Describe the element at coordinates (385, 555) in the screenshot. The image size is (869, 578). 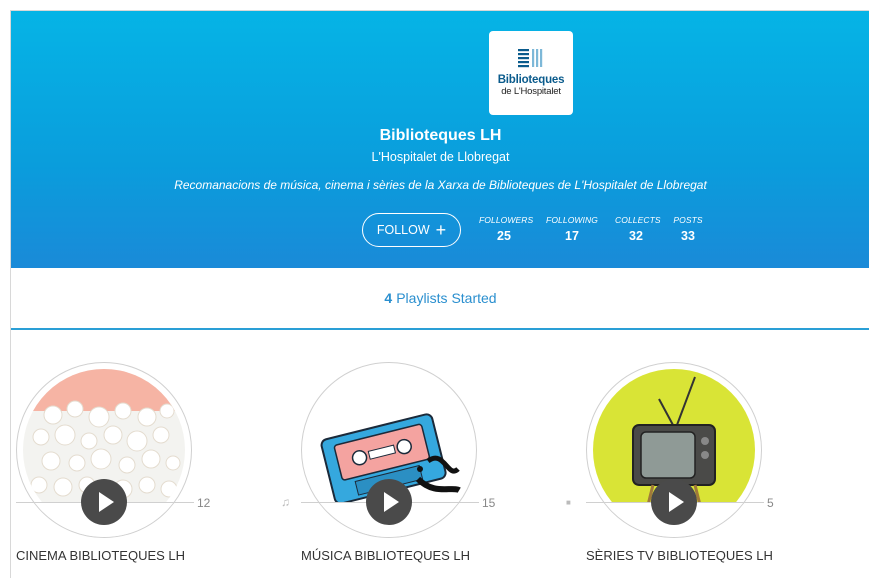
I see `playlist-title: MÚSICA BIBLIOTEQUES LH` at that location.